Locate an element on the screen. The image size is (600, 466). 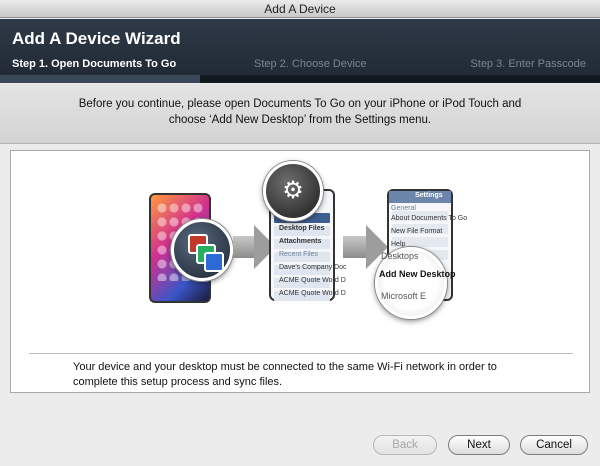
magnifier-microsoft-label: Microsoft E is located at coordinates (404, 296).